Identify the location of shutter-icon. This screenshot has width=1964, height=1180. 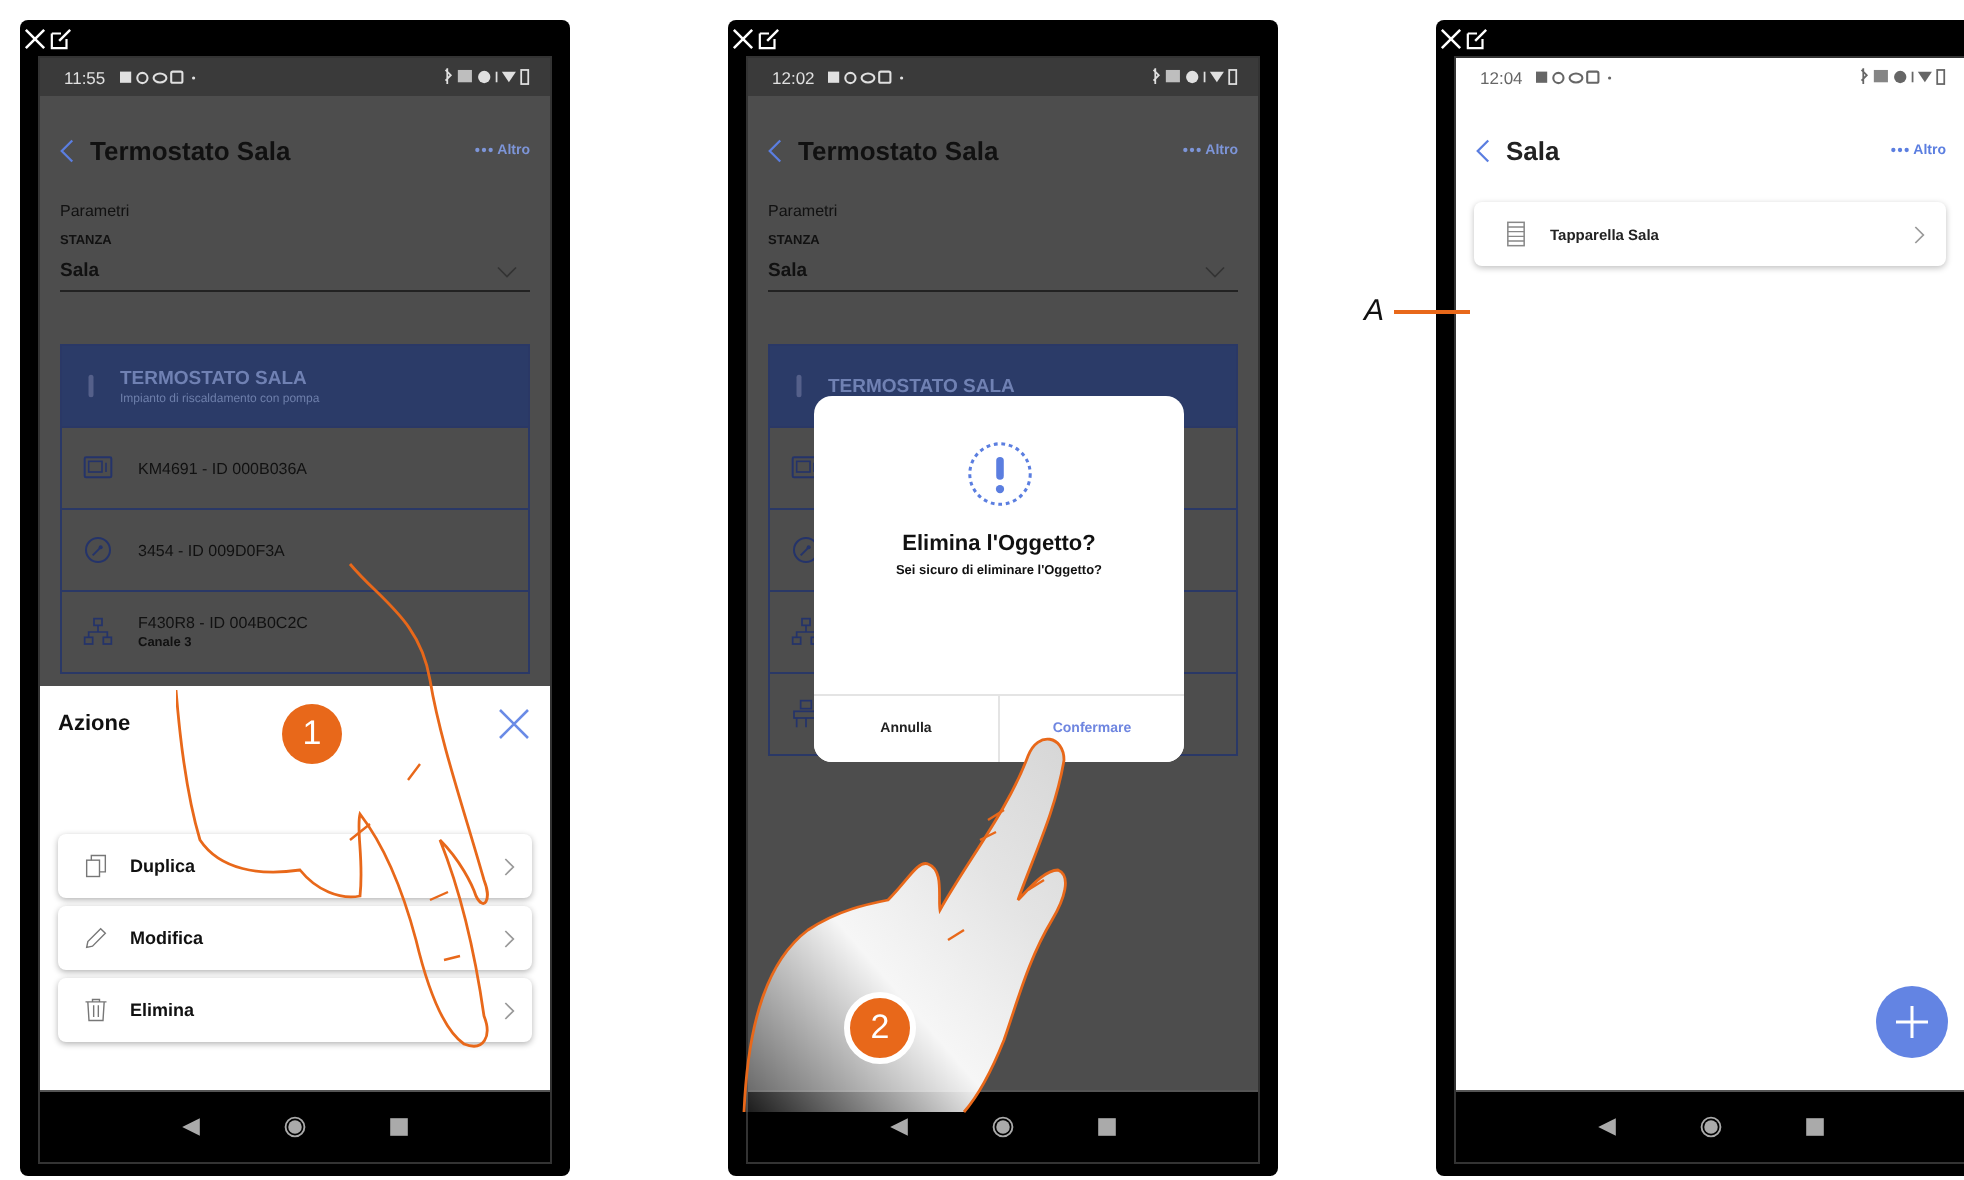
(1516, 234).